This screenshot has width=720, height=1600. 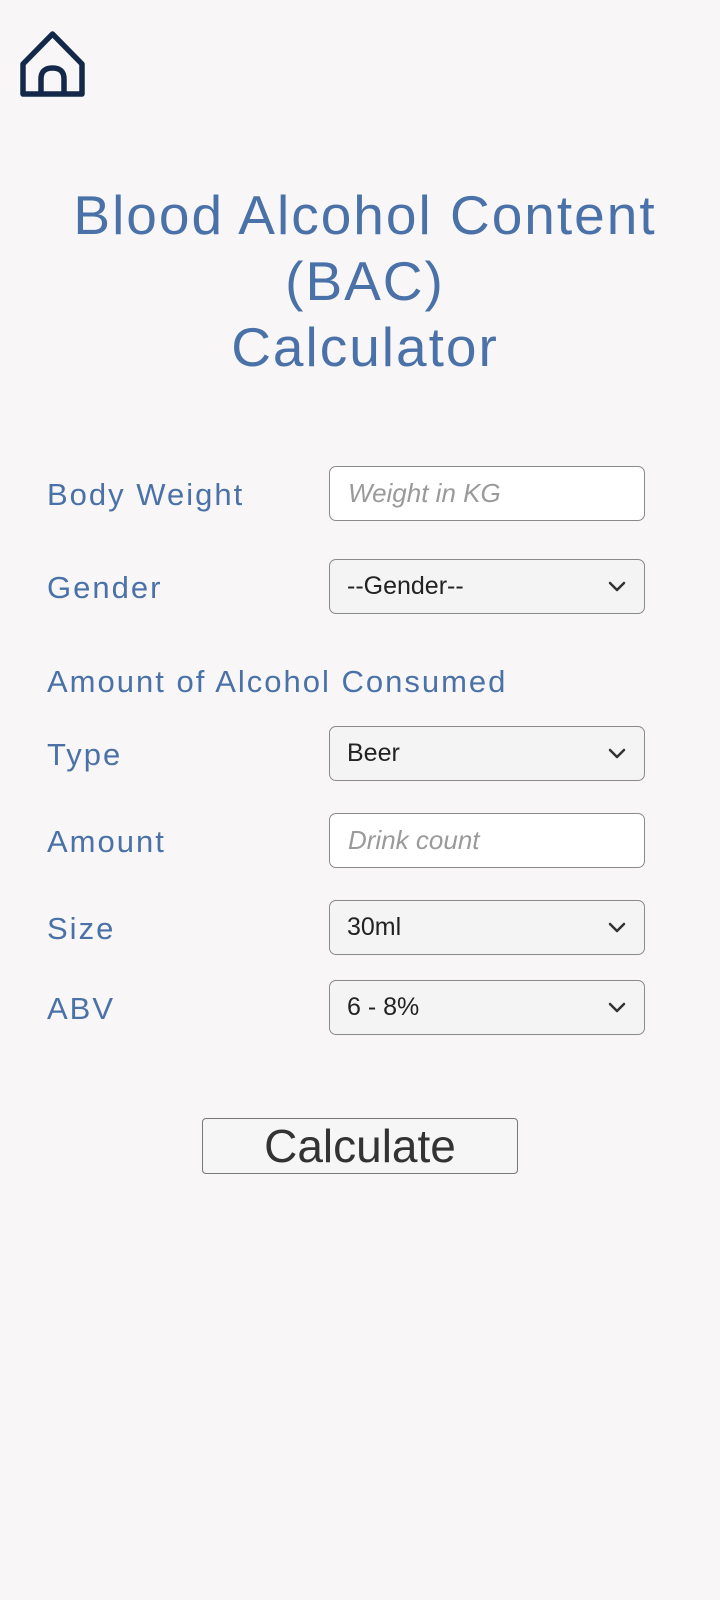 I want to click on amount-label: Amount, so click(x=106, y=841).